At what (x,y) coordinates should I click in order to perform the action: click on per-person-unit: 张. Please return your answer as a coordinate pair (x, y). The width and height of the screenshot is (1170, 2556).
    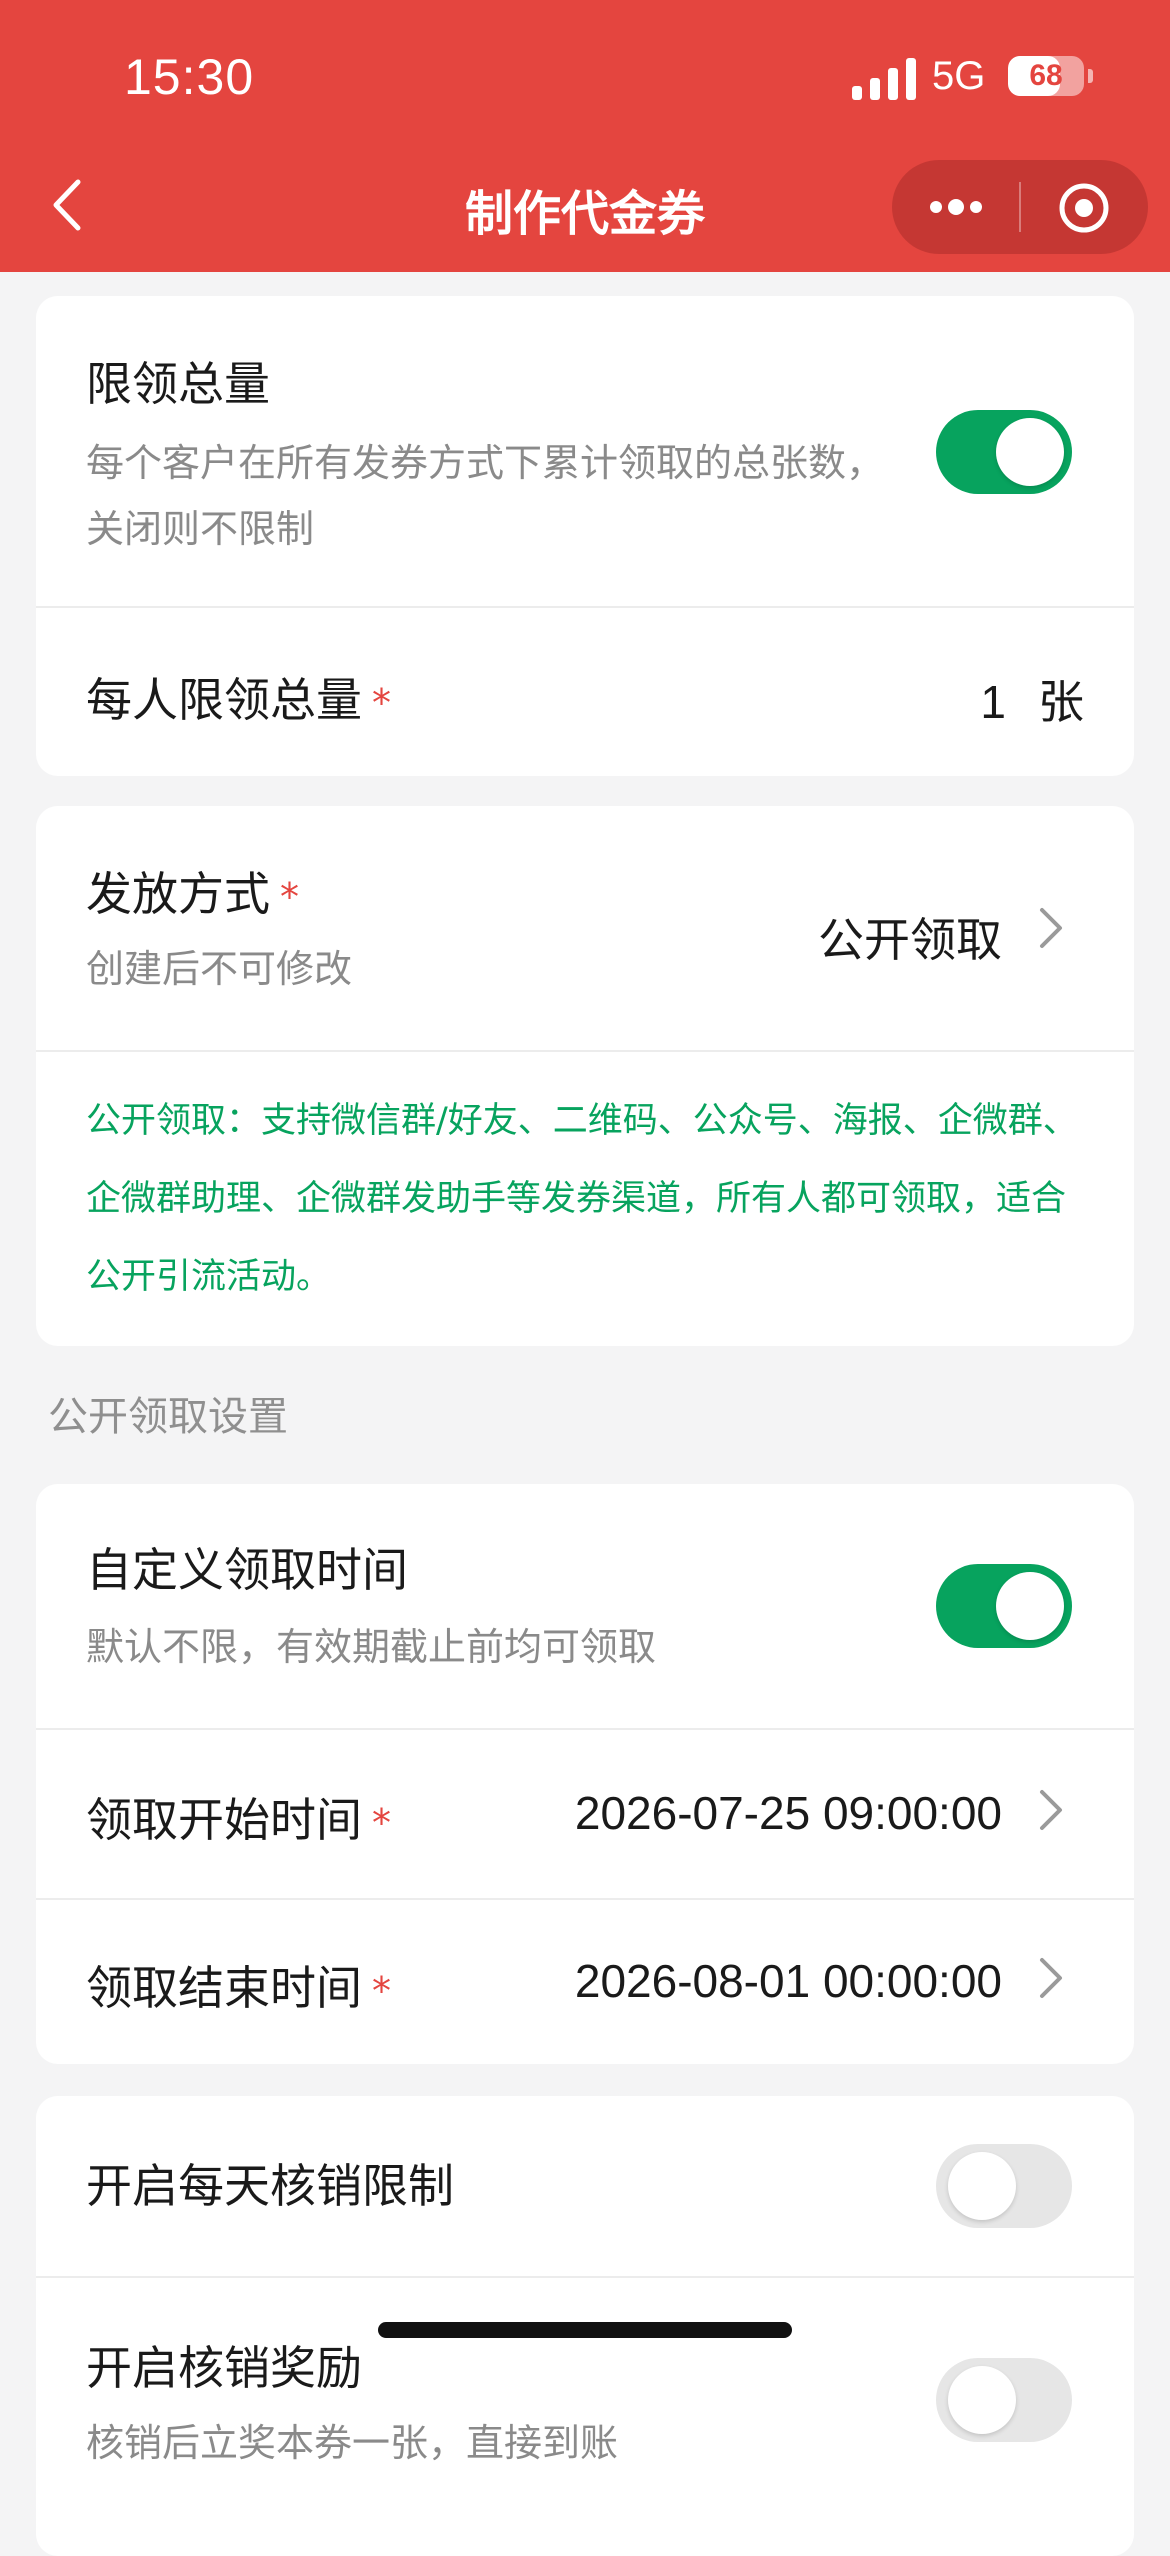
    Looking at the image, I should click on (1061, 702).